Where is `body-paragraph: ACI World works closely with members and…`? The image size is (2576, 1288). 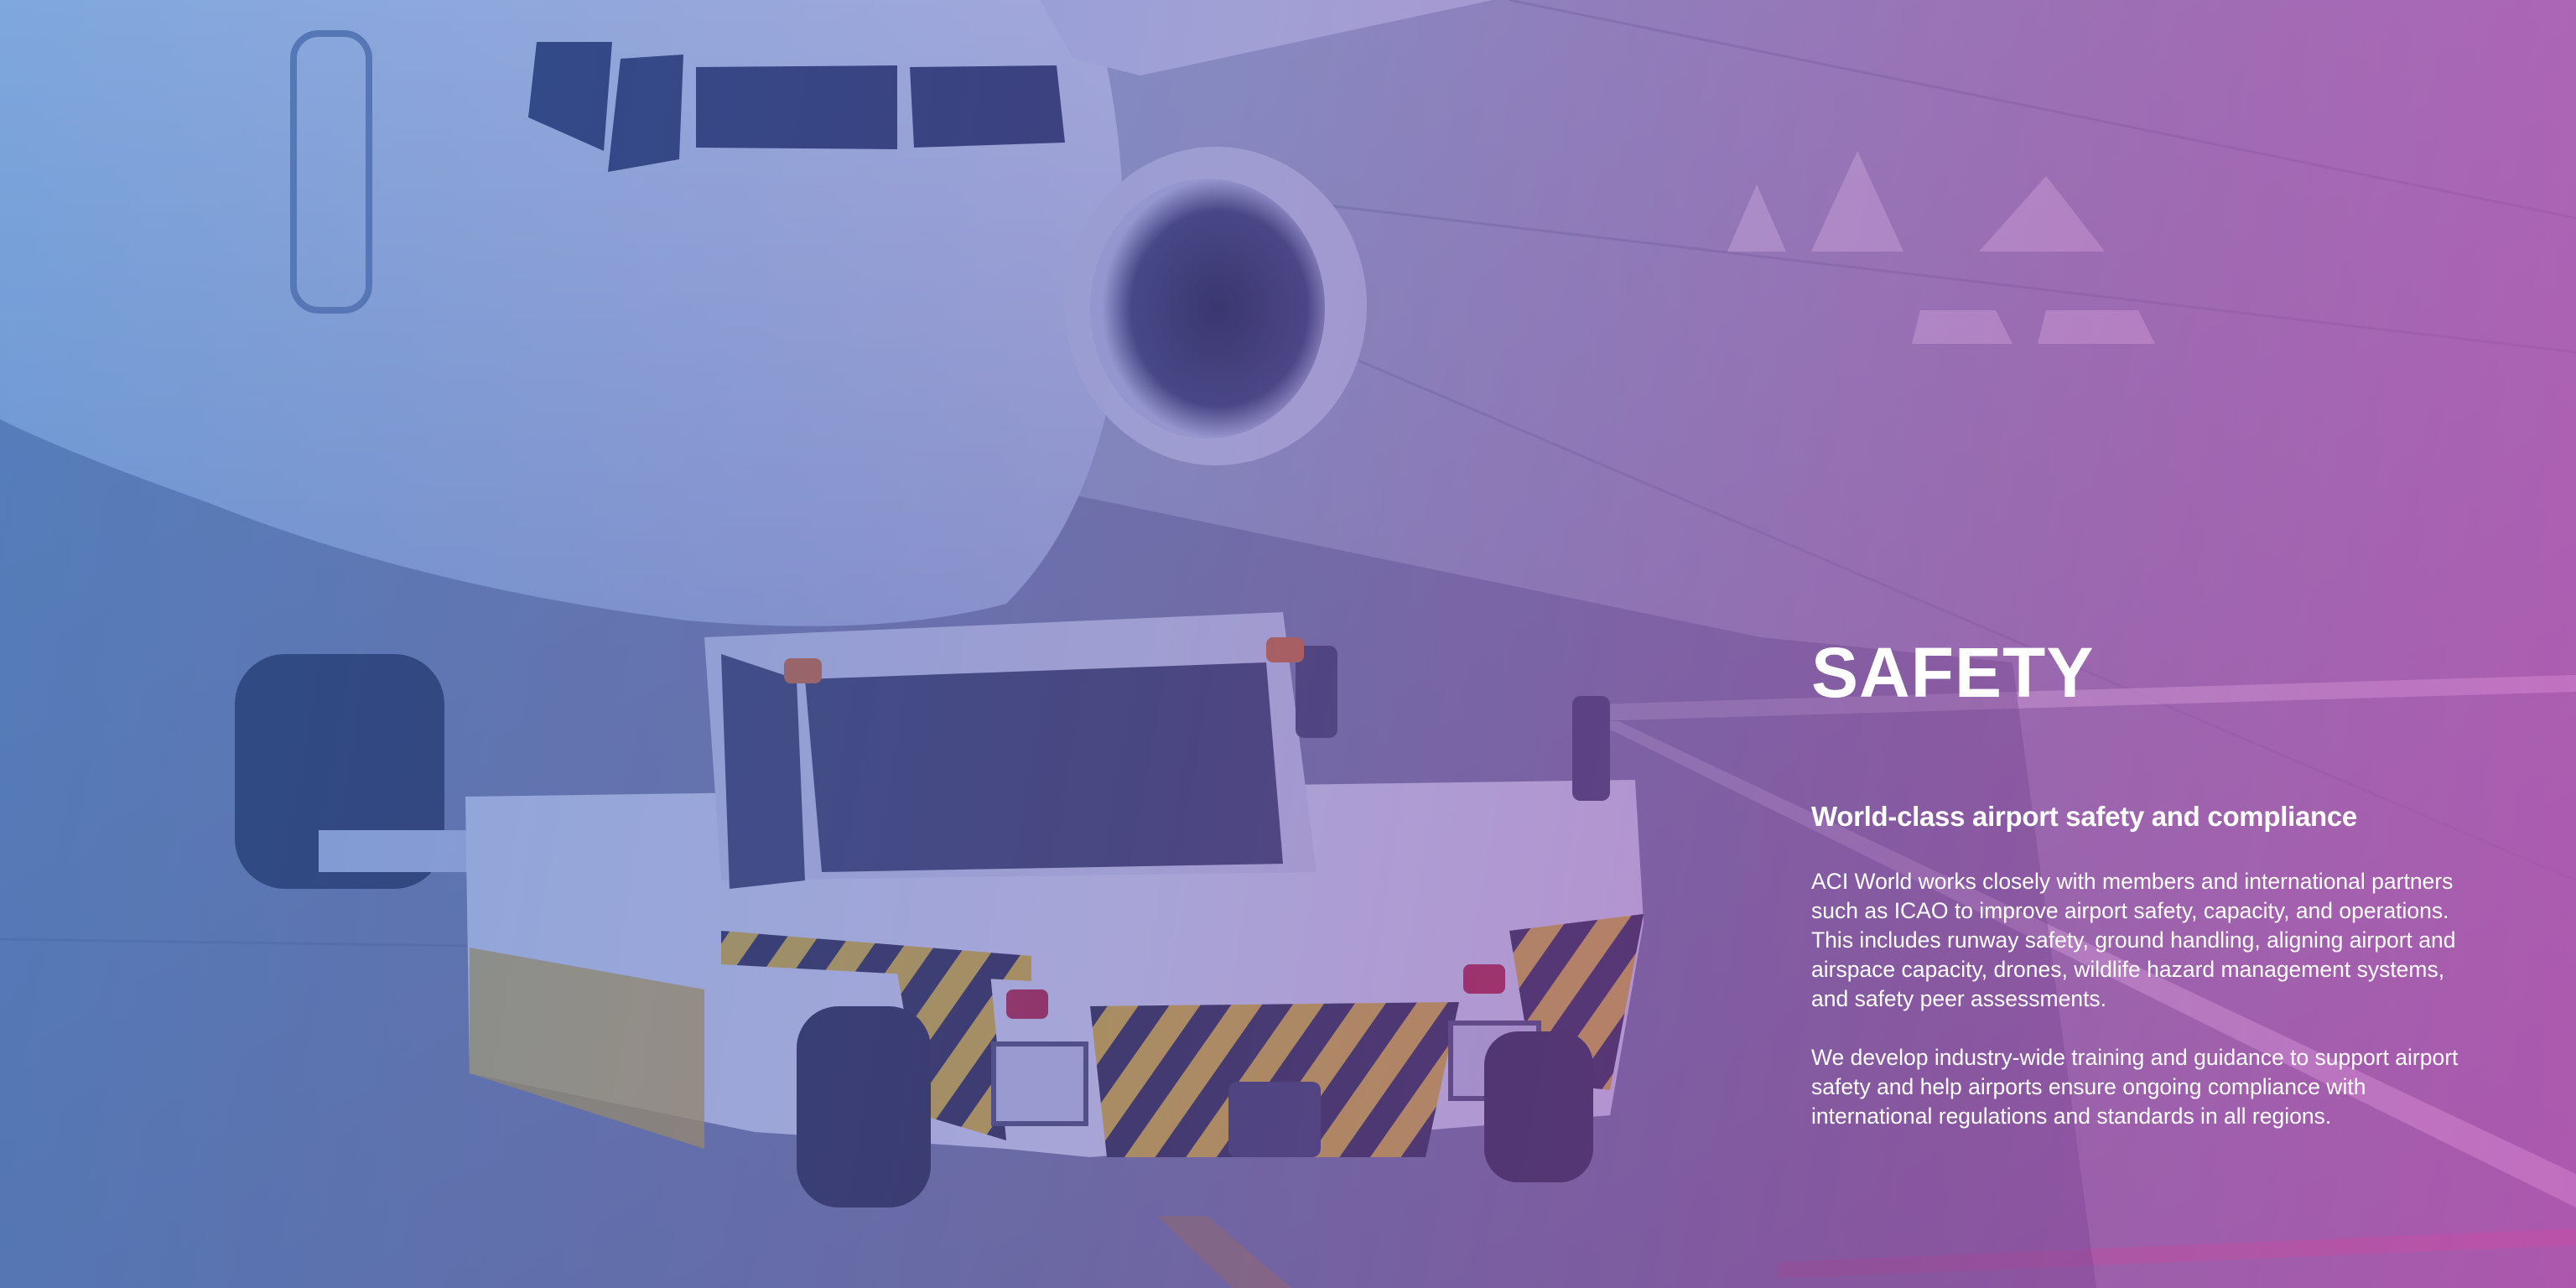
body-paragraph: ACI World works closely with members and… is located at coordinates (2133, 939).